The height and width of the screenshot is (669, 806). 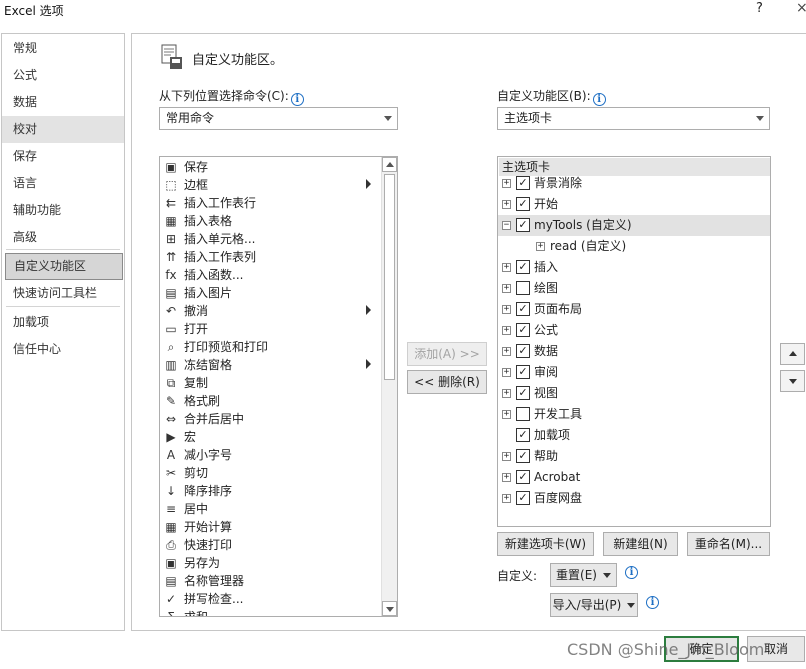 What do you see at coordinates (271, 221) in the screenshot?
I see `command-item: ▦ 插入表格` at bounding box center [271, 221].